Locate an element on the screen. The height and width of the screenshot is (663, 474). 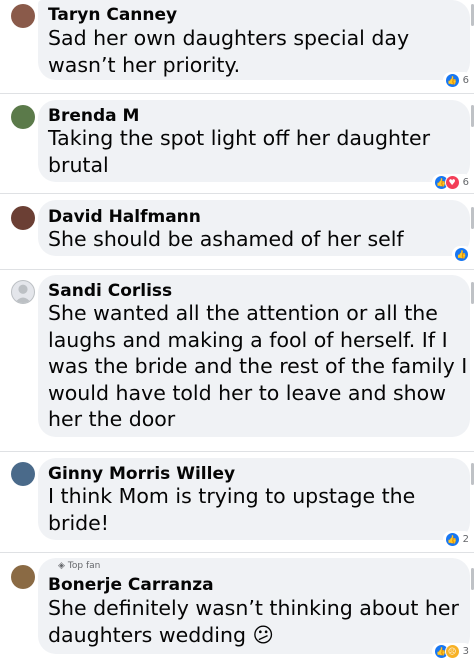
commenter-name: Sandi Corliss is located at coordinates (110, 291).